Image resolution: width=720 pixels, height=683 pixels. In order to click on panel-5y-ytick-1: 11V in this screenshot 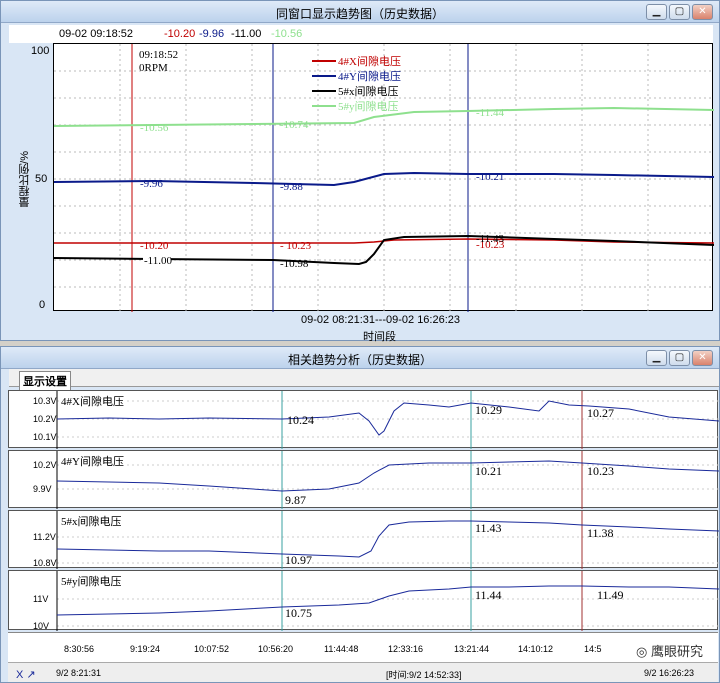, I will do `click(41, 599)`.